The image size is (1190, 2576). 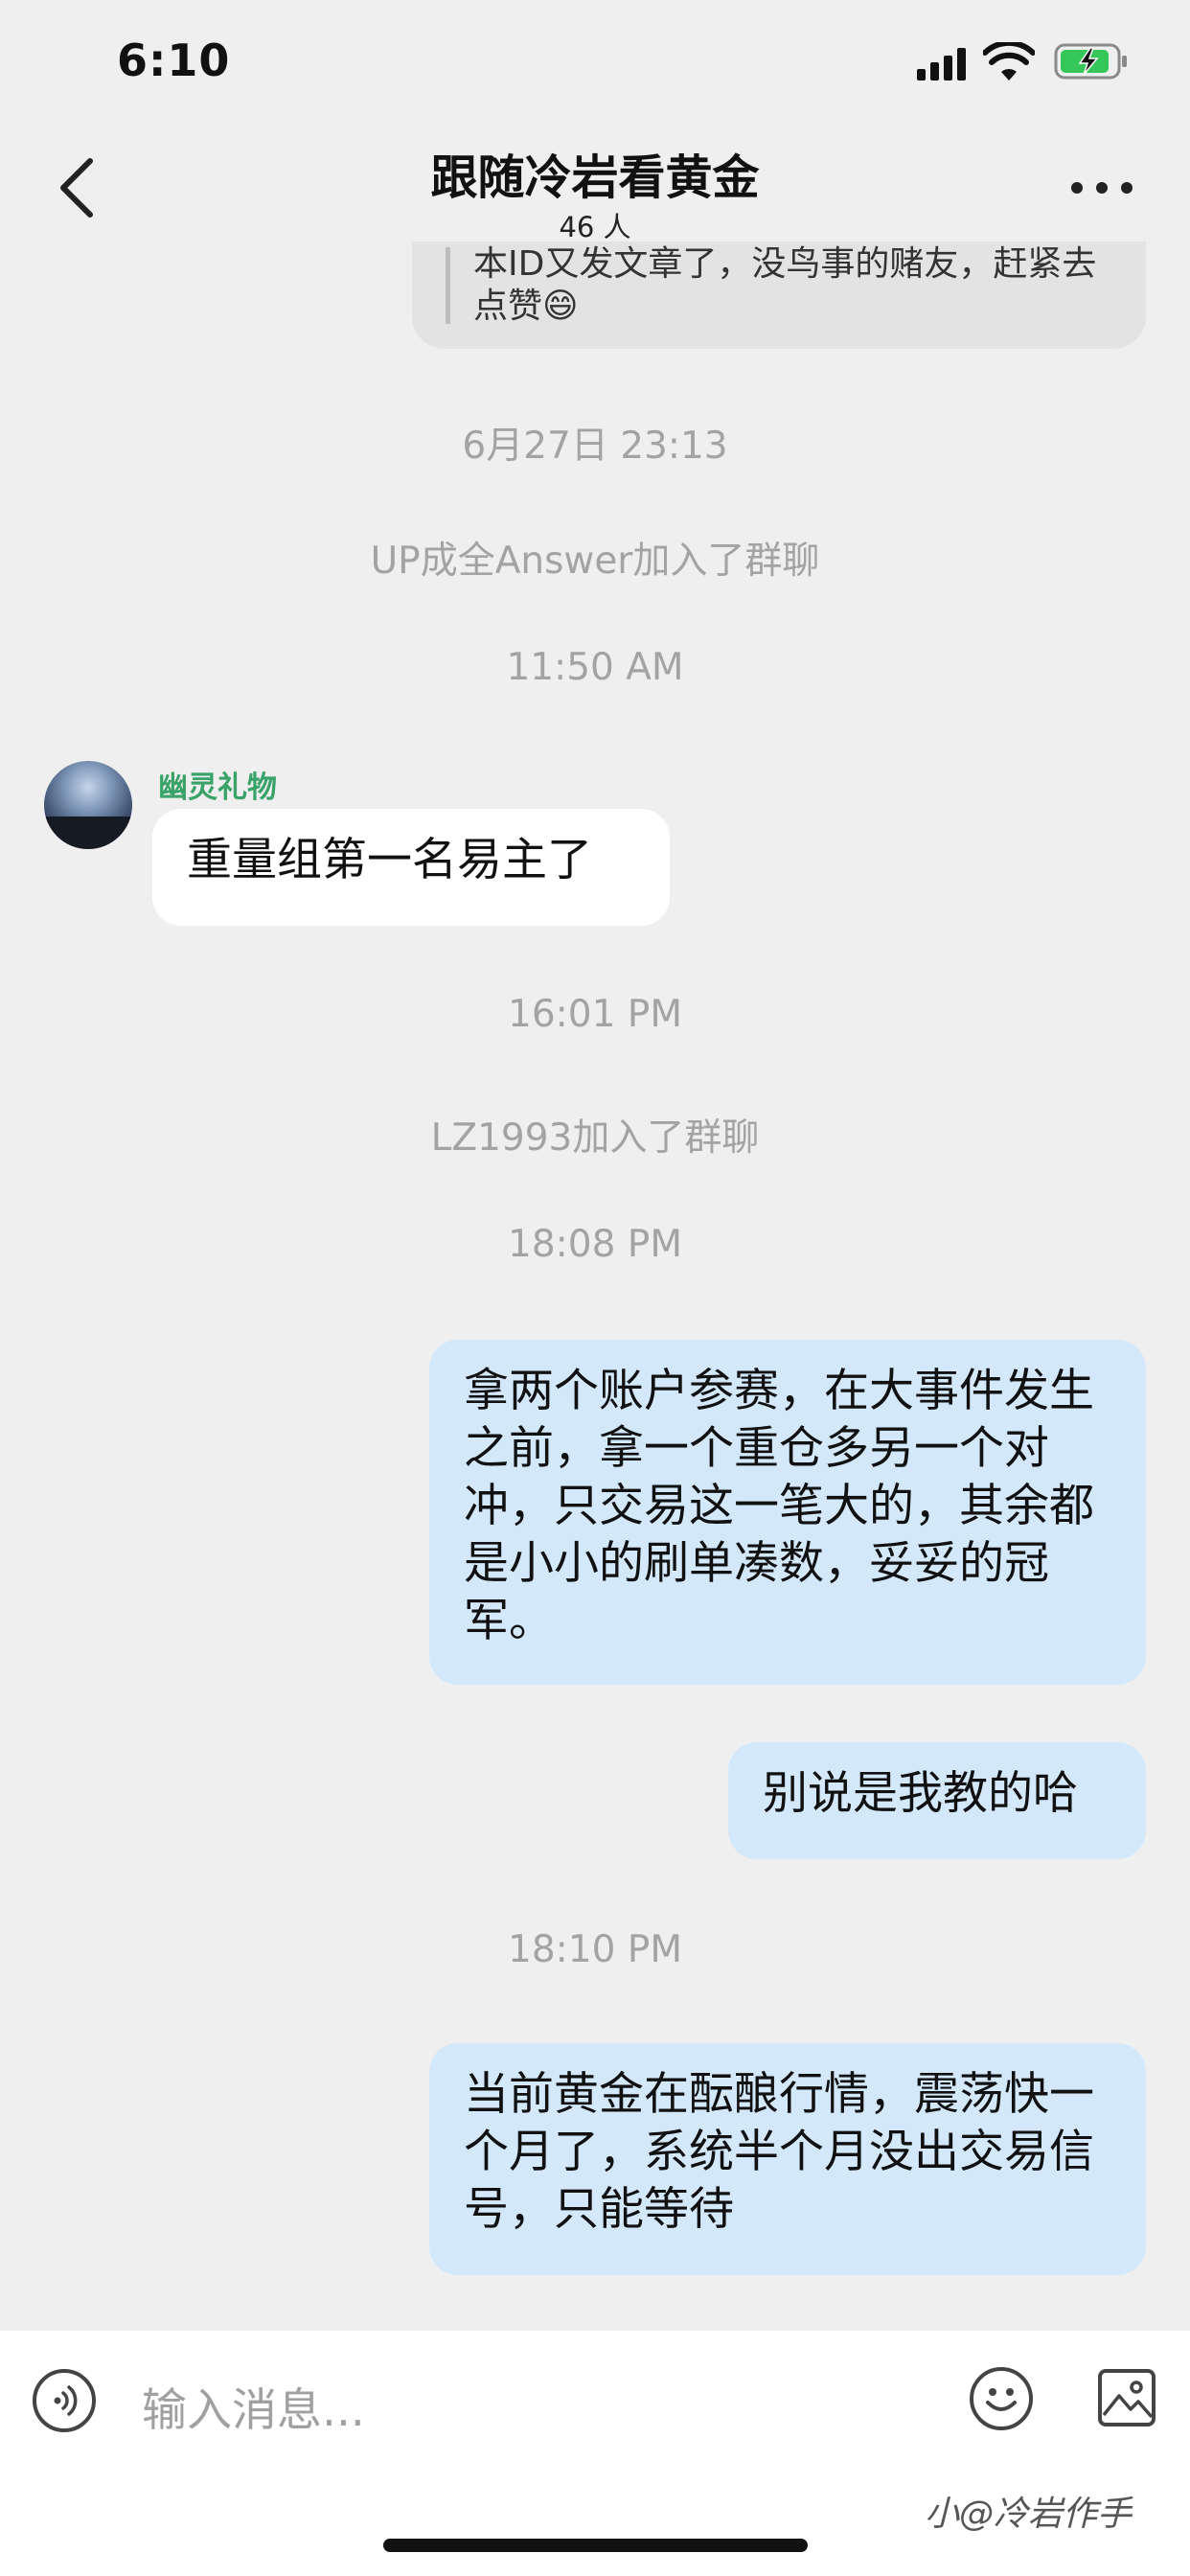 What do you see at coordinates (218, 784) in the screenshot?
I see `sender-name: 幽灵礼物` at bounding box center [218, 784].